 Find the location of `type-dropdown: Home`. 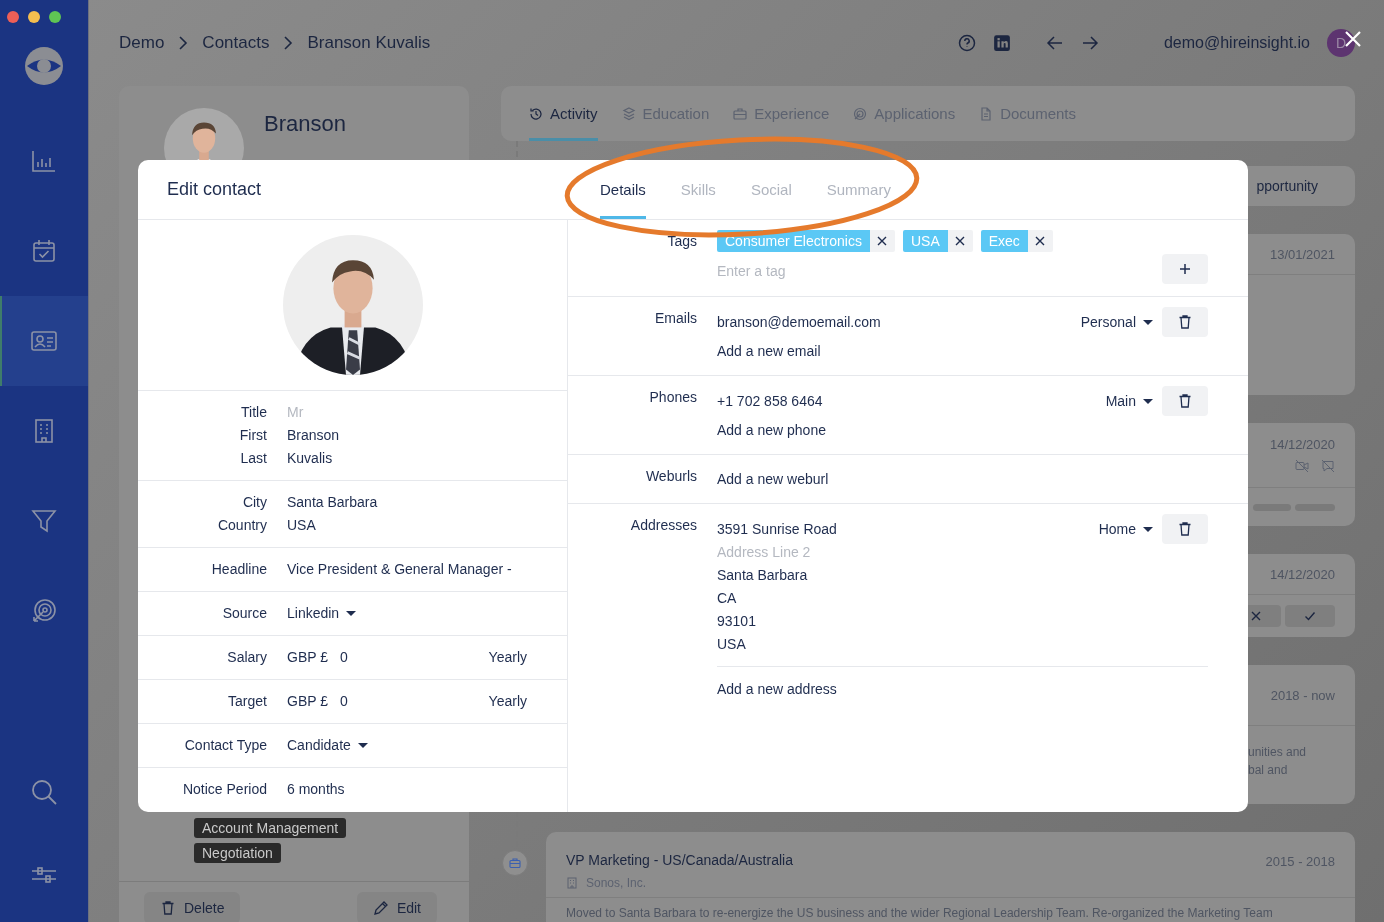

type-dropdown: Home is located at coordinates (1125, 529).